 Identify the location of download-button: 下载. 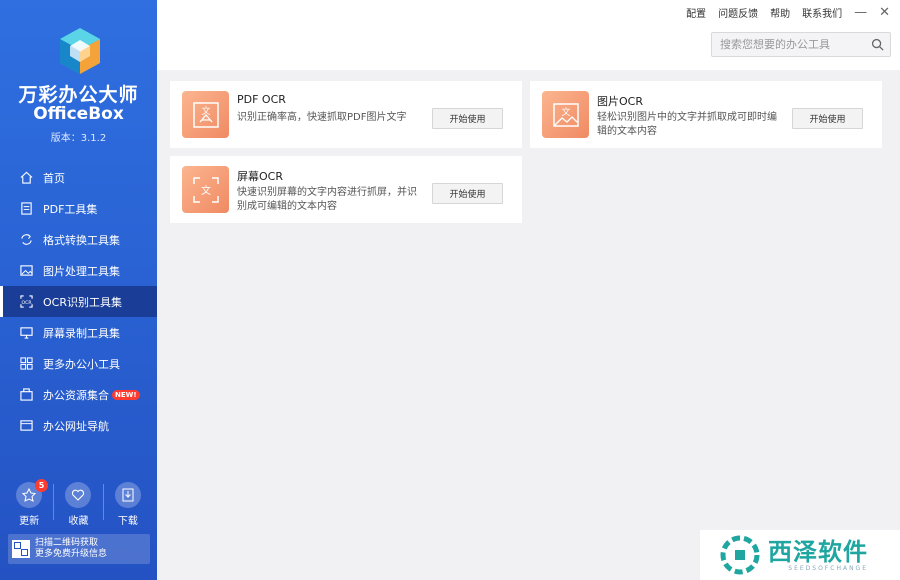
(128, 504).